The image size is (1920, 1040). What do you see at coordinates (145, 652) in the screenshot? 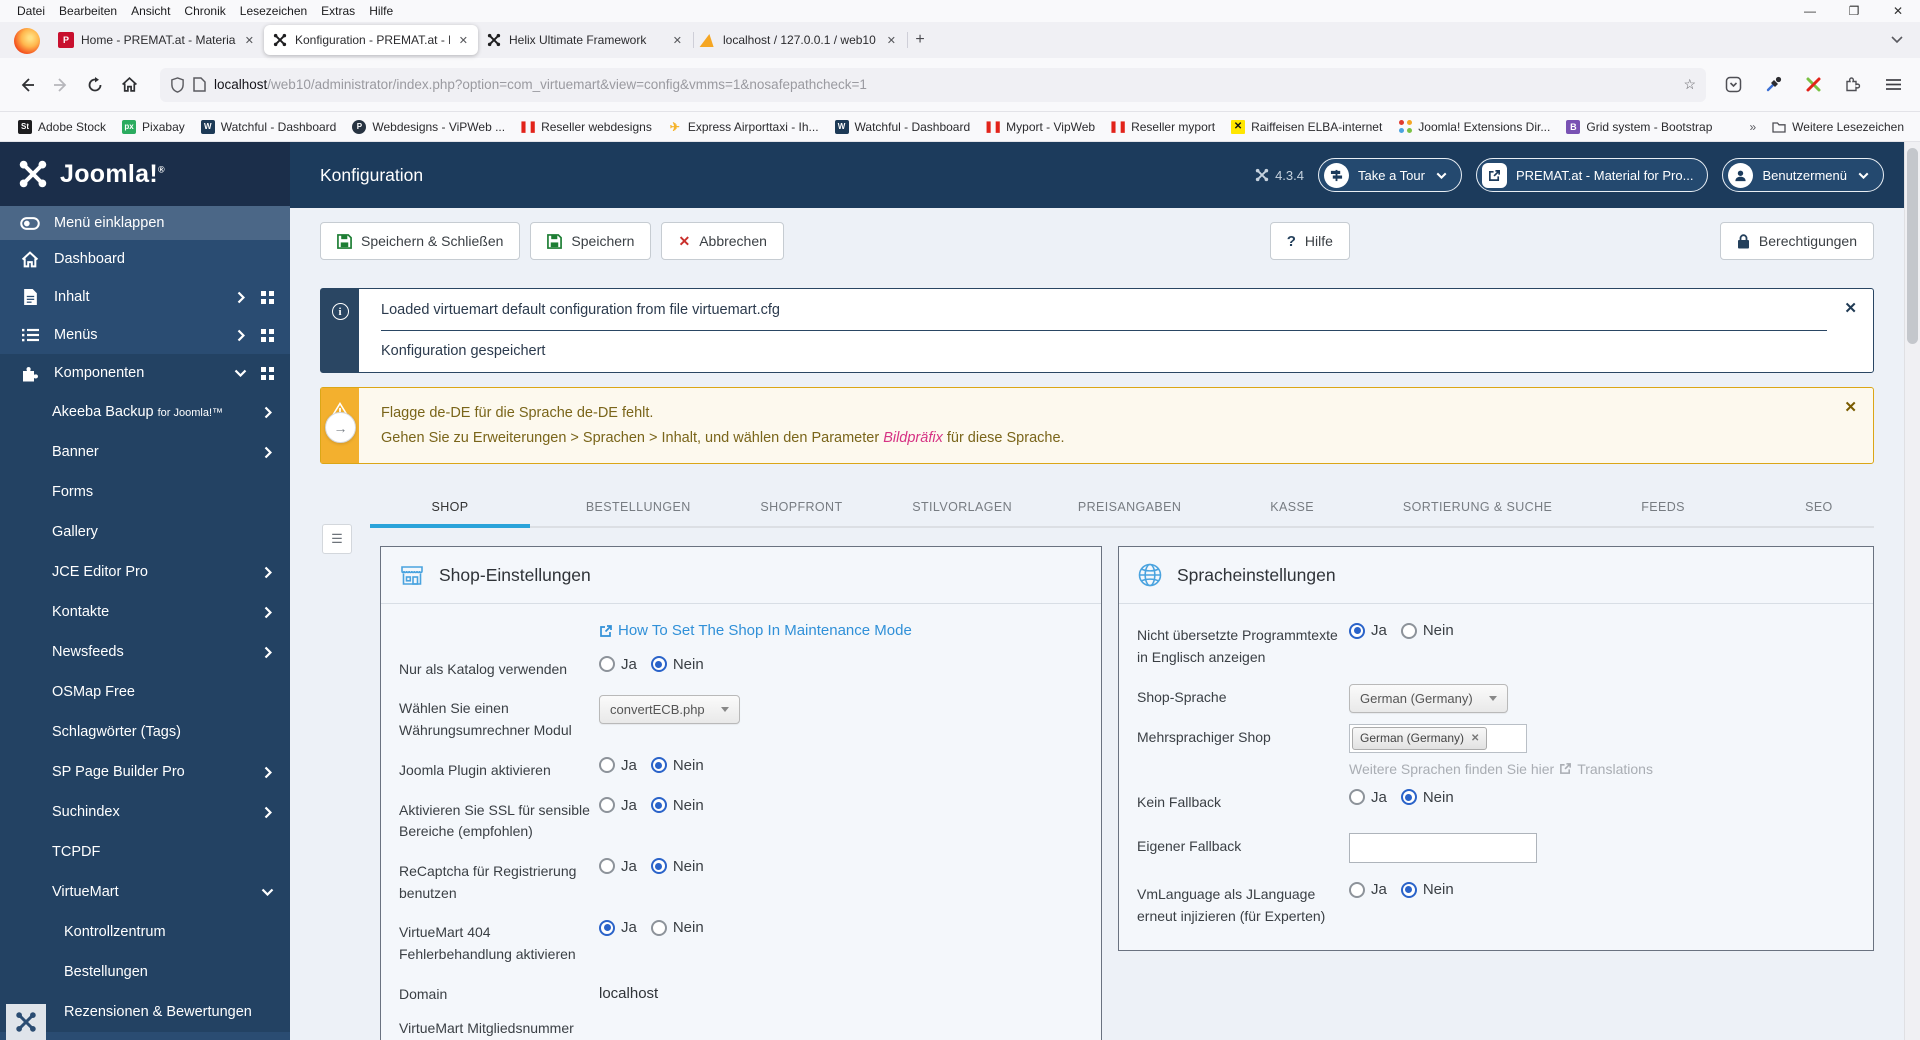
I see `sidebar-item-newsfeeds: Newsfeeds` at bounding box center [145, 652].